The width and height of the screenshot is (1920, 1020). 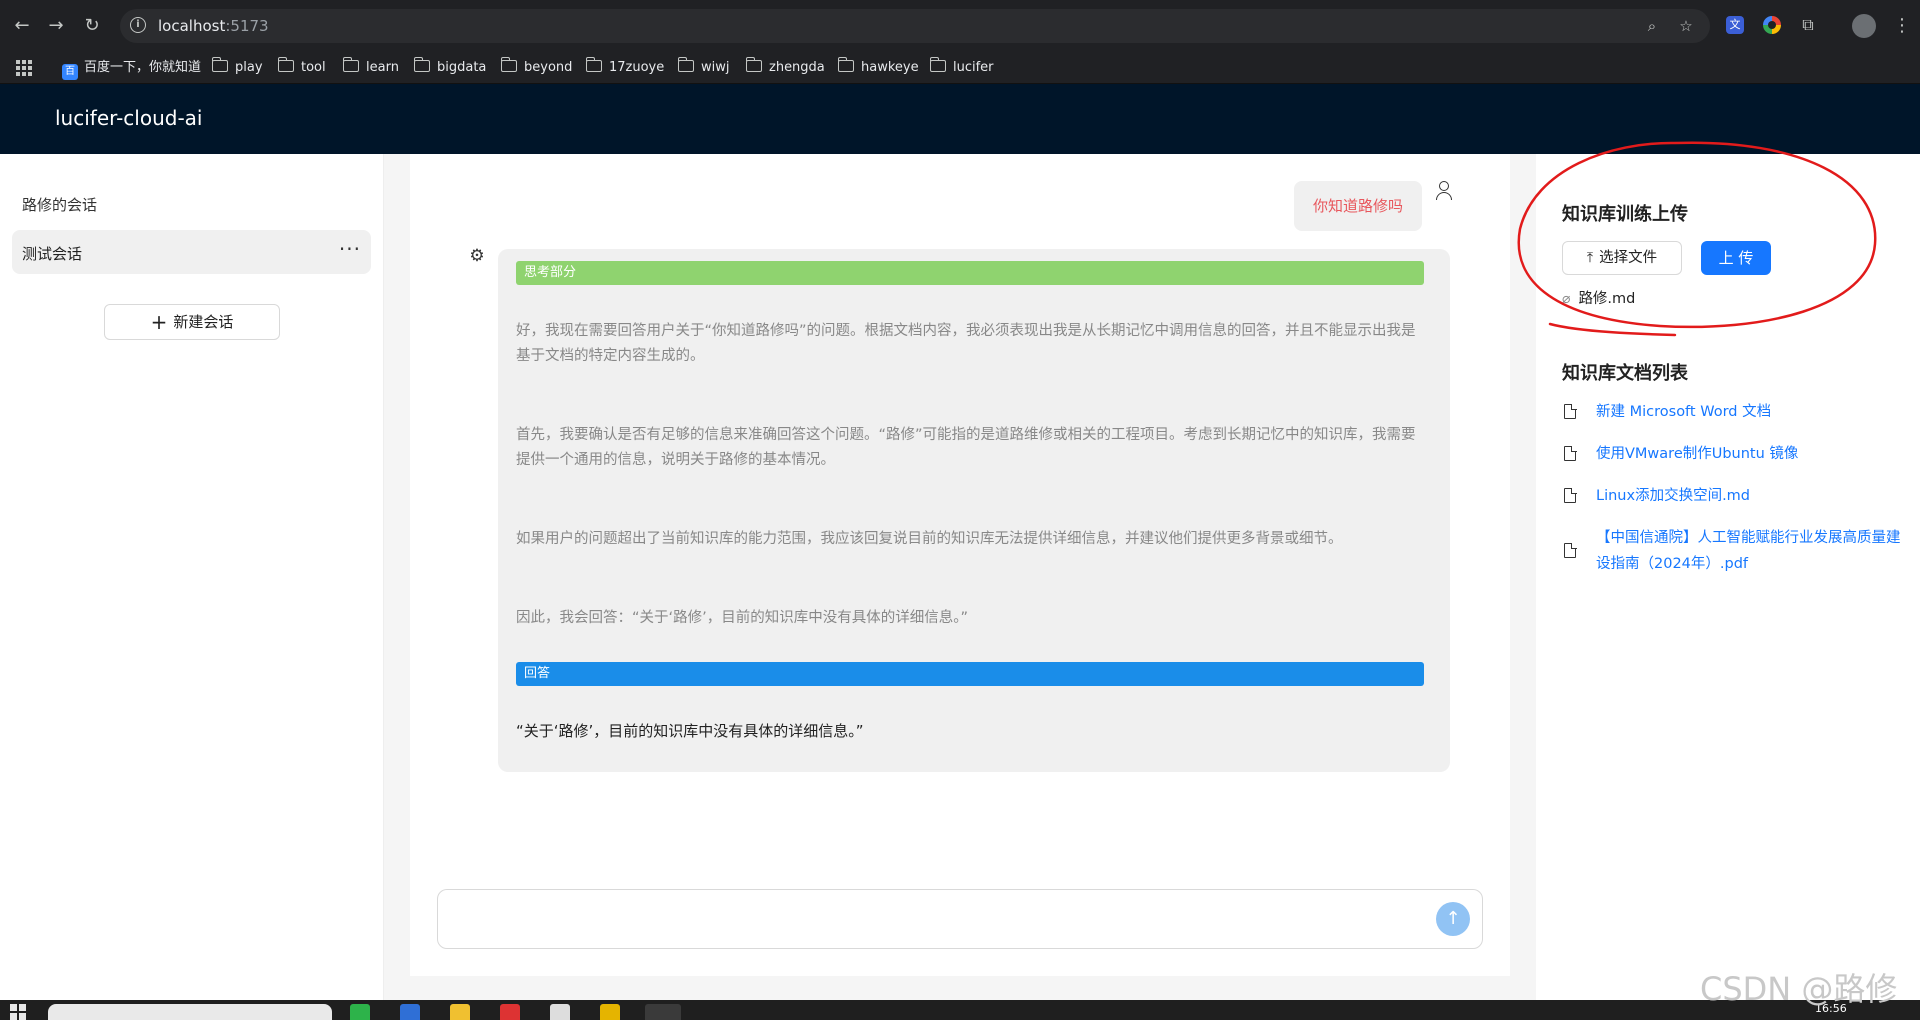 I want to click on document-link: 使用VMware制作Ubuntu 镜像, so click(x=1697, y=454).